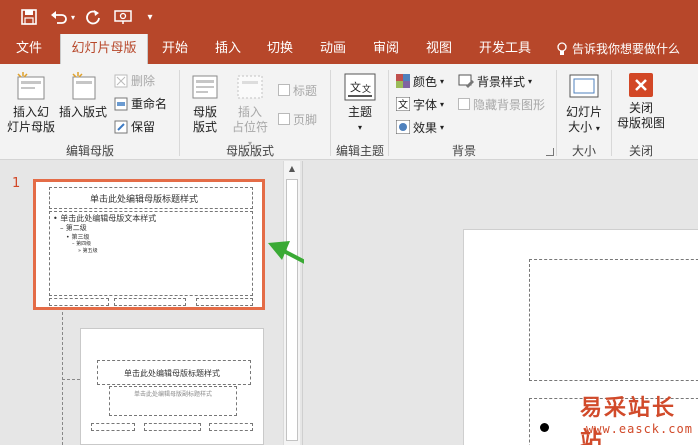  I want to click on dialog-launcher-icon, so click(550, 152).